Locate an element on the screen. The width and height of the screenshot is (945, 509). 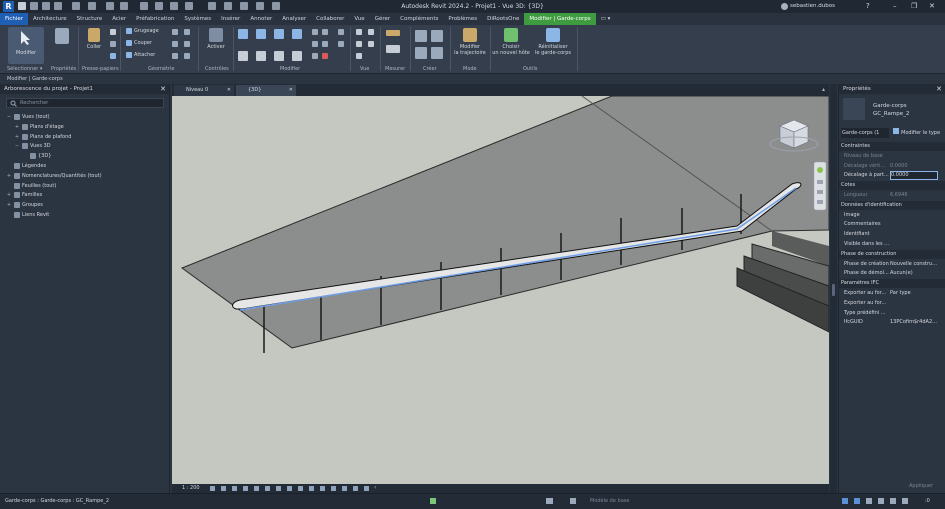
apply-button: Appliquer is located at coordinates (921, 486).